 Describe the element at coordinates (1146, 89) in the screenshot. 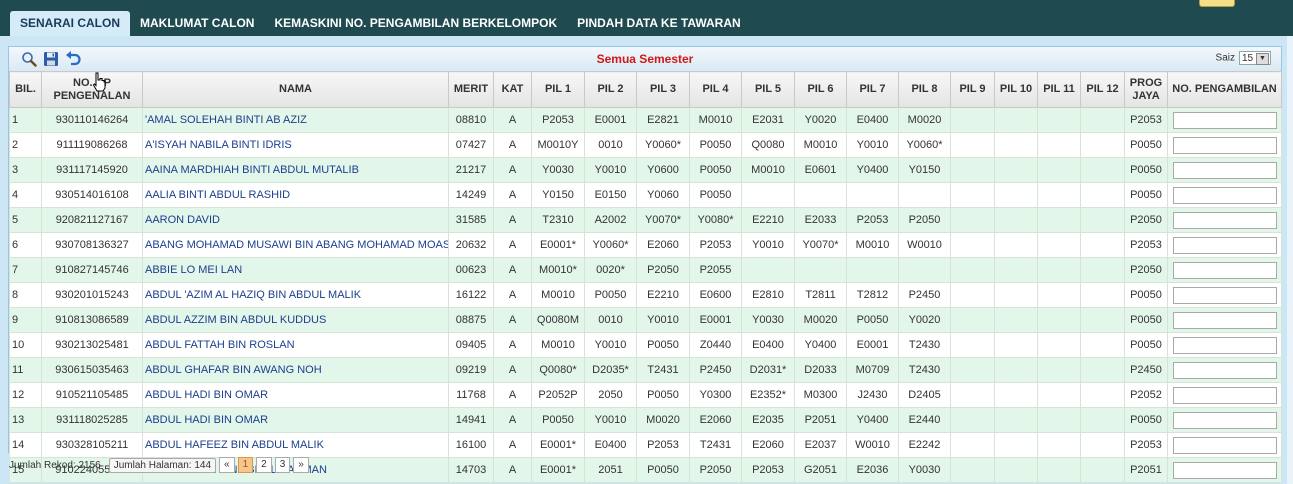

I see `col-prog-jaya: PROG JAYA` at that location.